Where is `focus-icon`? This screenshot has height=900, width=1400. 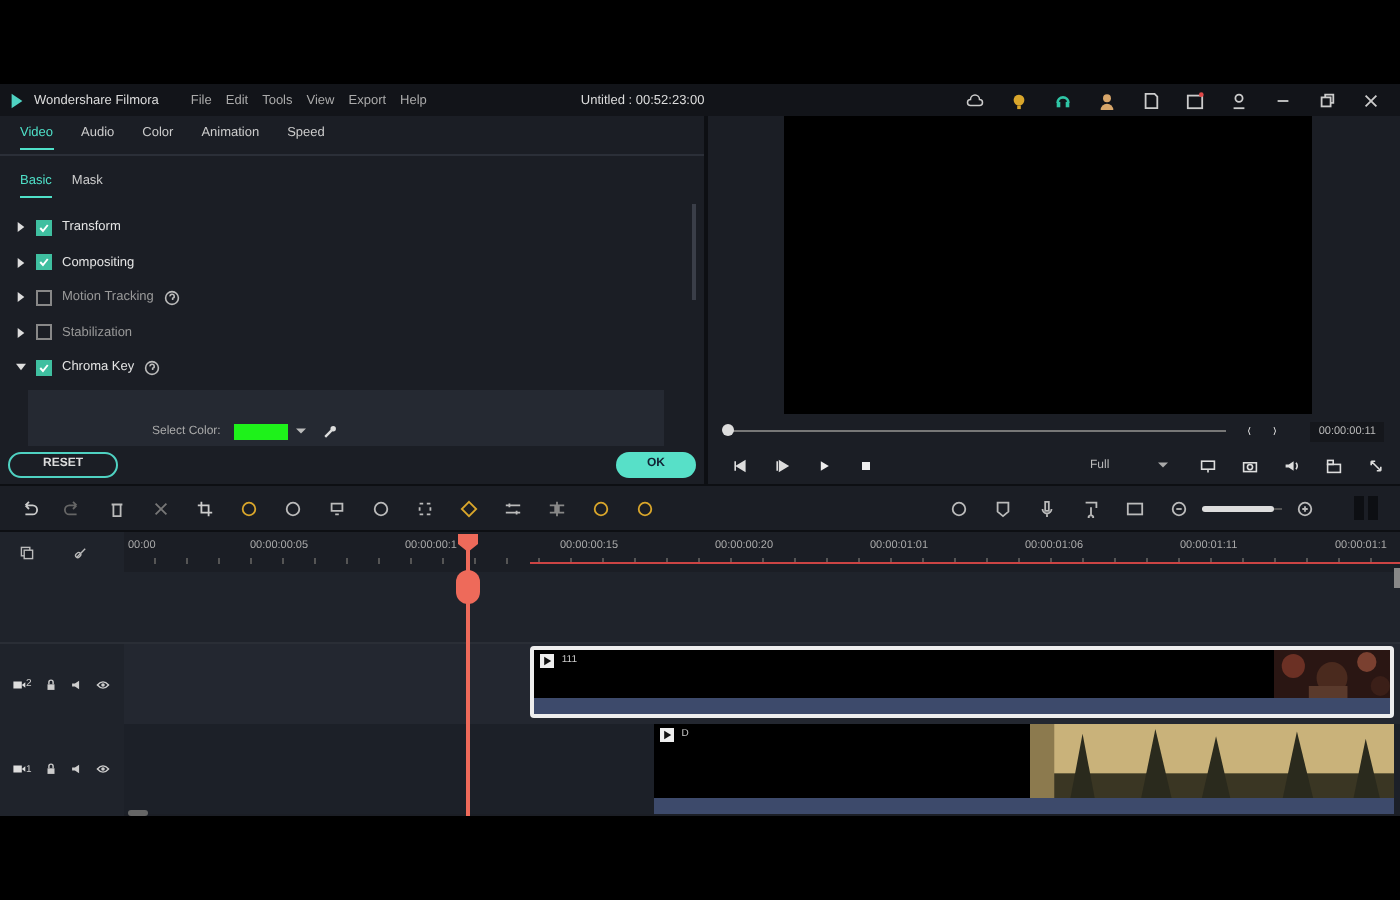 focus-icon is located at coordinates (425, 508).